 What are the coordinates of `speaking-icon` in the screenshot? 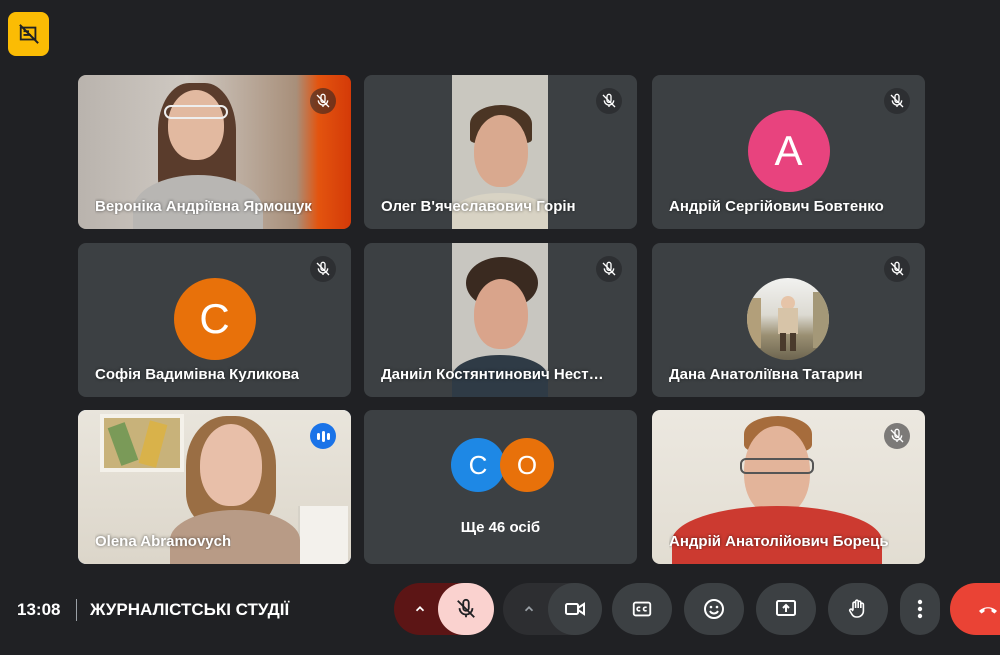 It's located at (323, 436).